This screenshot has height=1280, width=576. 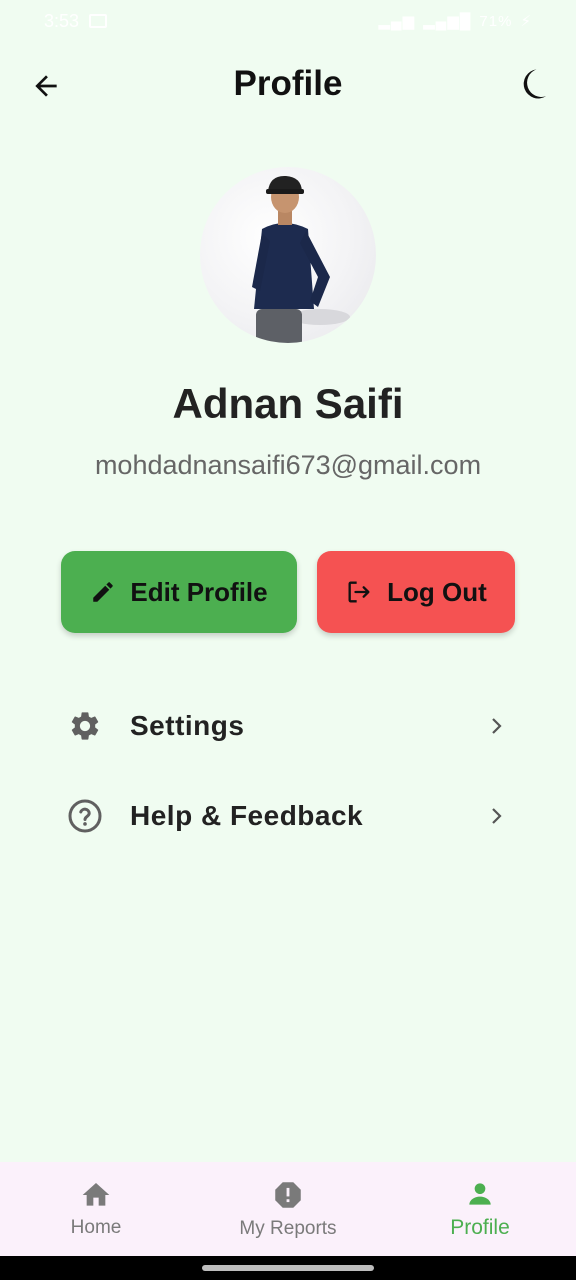 I want to click on help-circle-icon, so click(x=85, y=816).